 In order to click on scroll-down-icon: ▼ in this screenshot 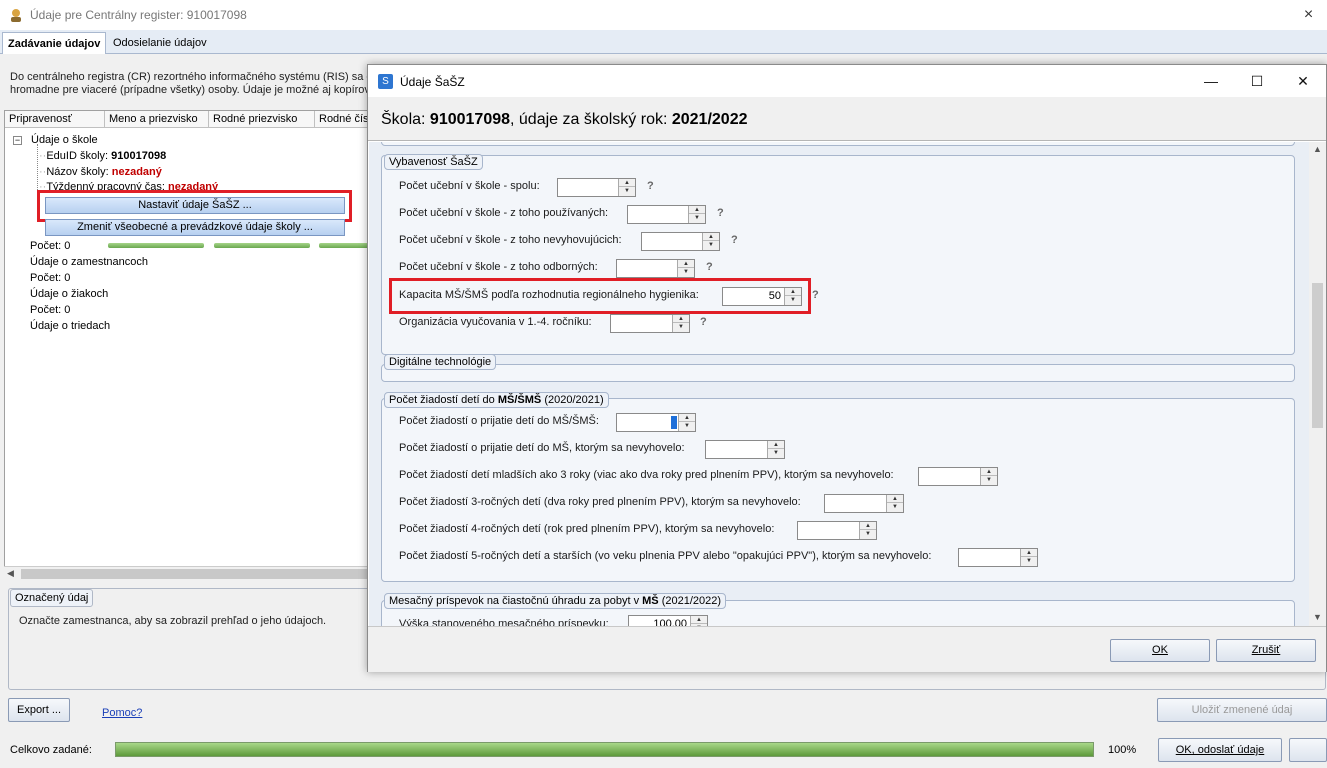, I will do `click(1317, 617)`.